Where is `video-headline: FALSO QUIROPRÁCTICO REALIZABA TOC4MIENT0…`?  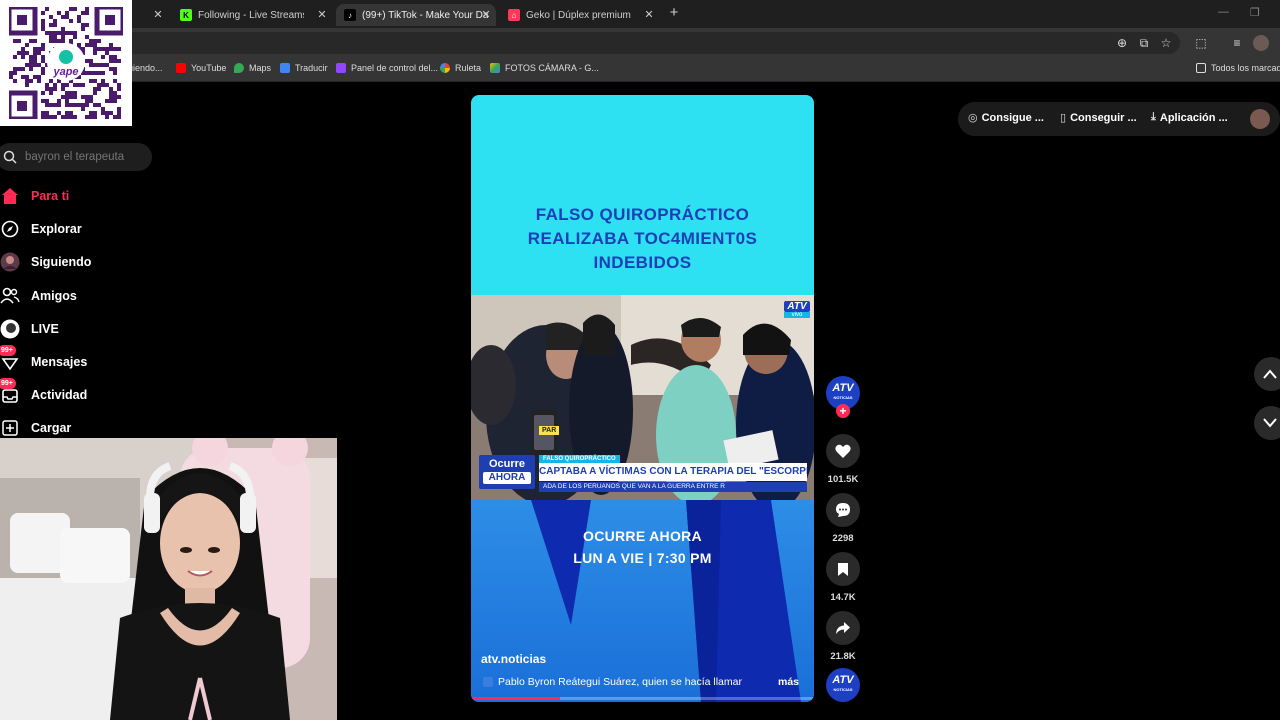 video-headline: FALSO QUIROPRÁCTICO REALIZABA TOC4MIENT0… is located at coordinates (642, 238).